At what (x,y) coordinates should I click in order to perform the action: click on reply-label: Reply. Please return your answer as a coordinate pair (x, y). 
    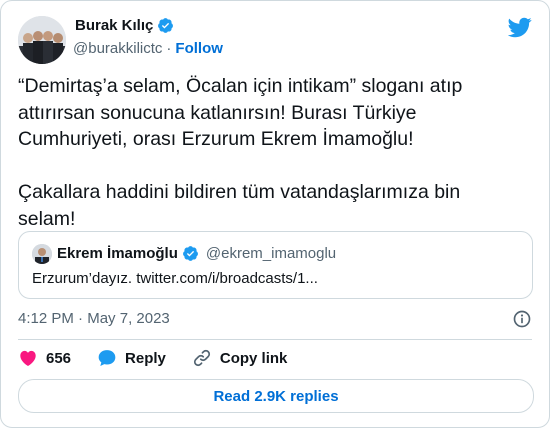
    Looking at the image, I should click on (145, 358).